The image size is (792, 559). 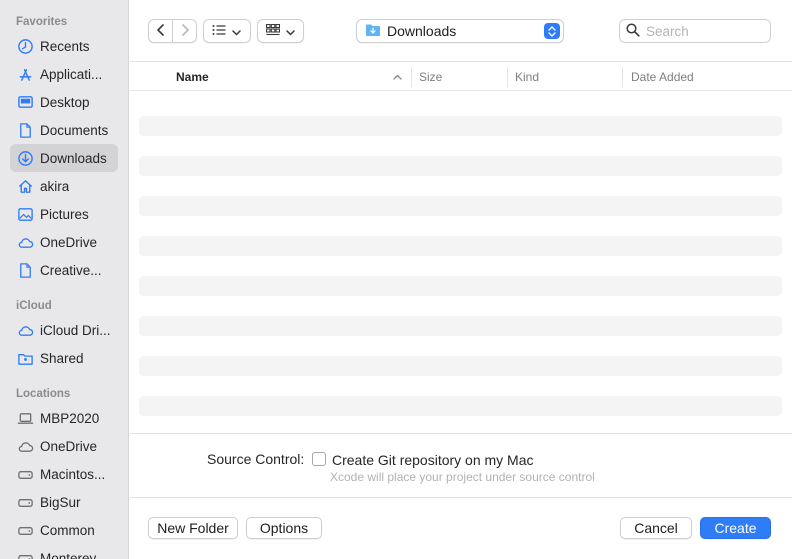 I want to click on sidebar-item-documents: Documents, so click(x=64, y=130).